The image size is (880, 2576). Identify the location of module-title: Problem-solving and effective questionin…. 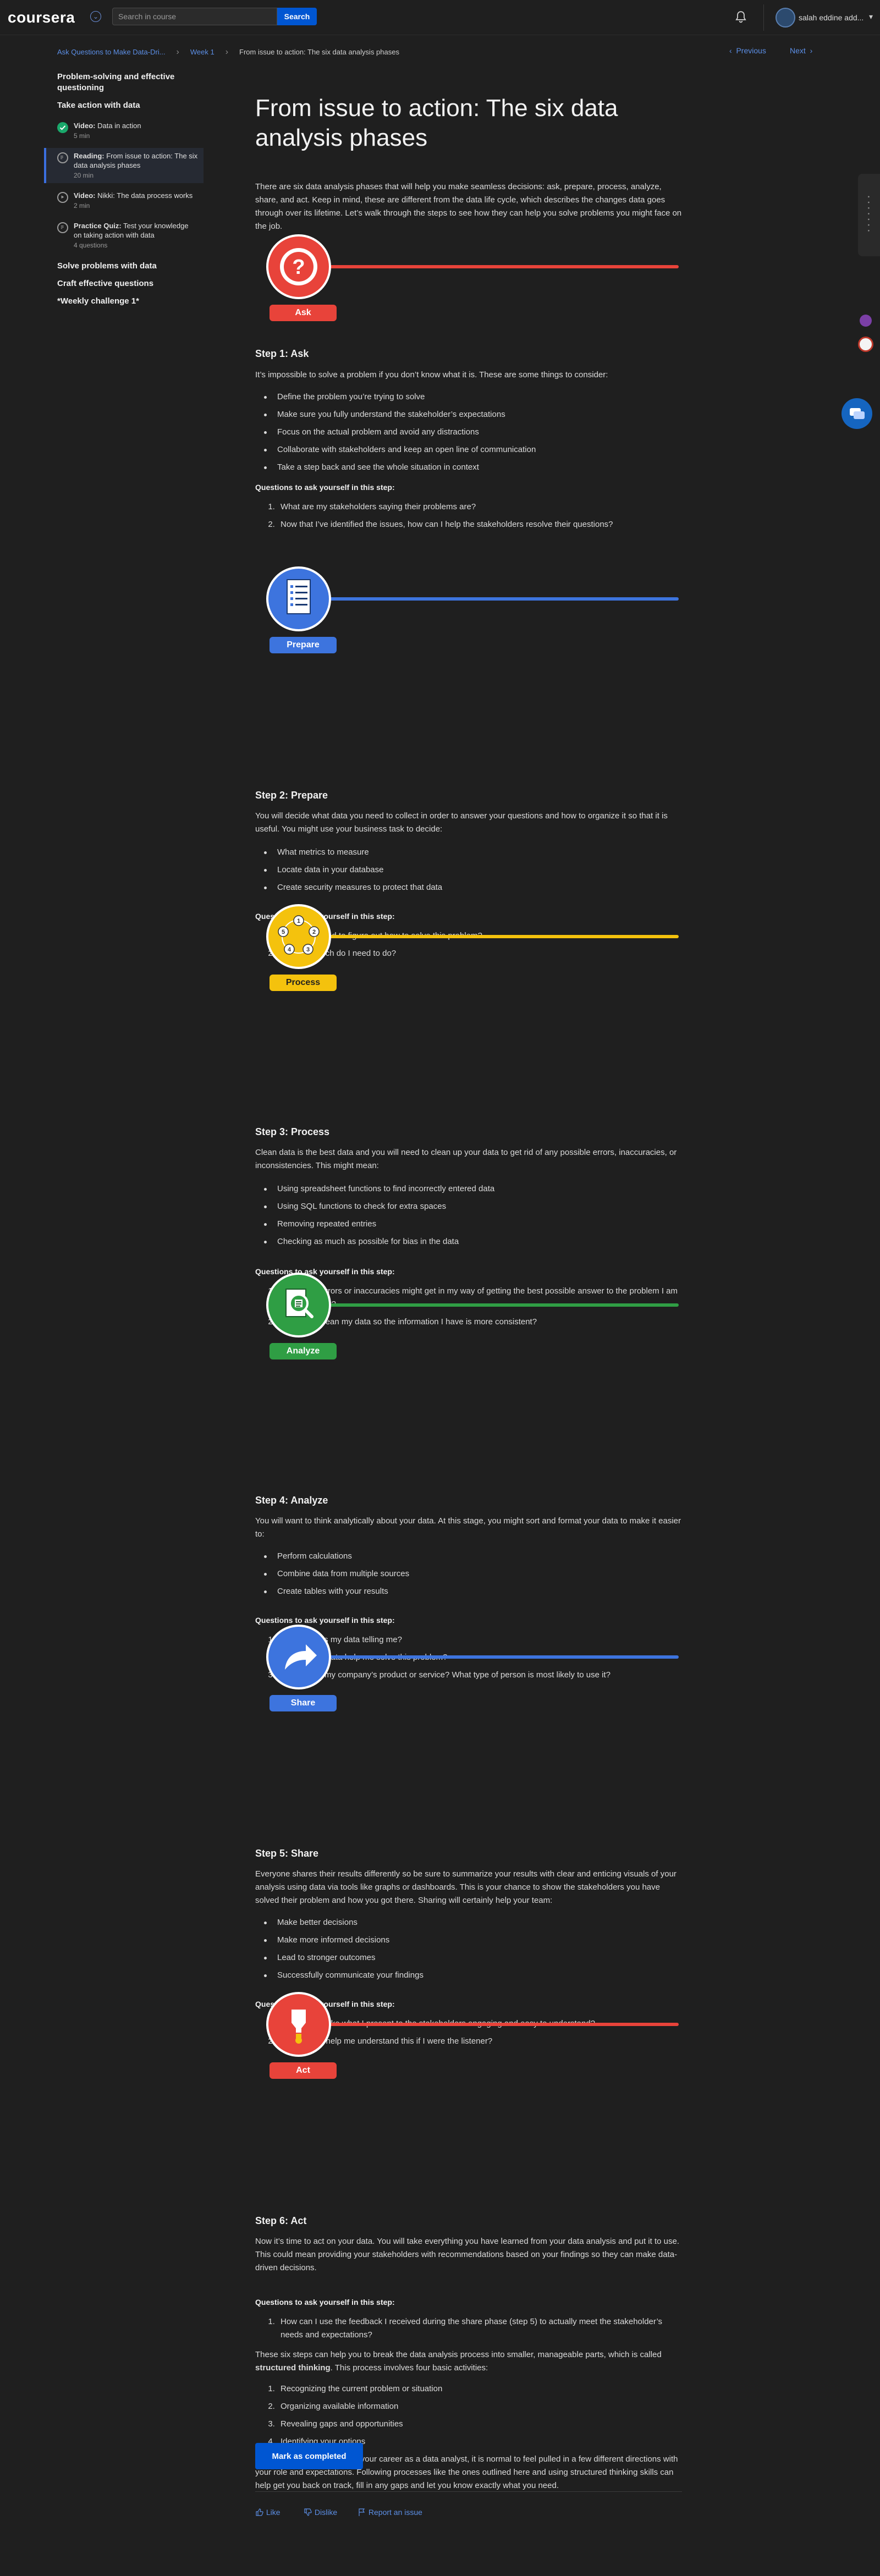
(124, 82).